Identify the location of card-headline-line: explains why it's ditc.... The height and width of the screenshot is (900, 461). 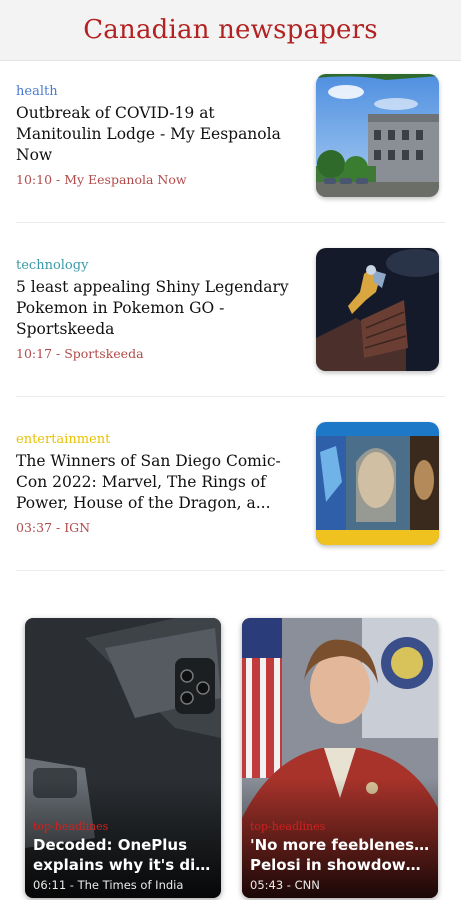
(123, 865).